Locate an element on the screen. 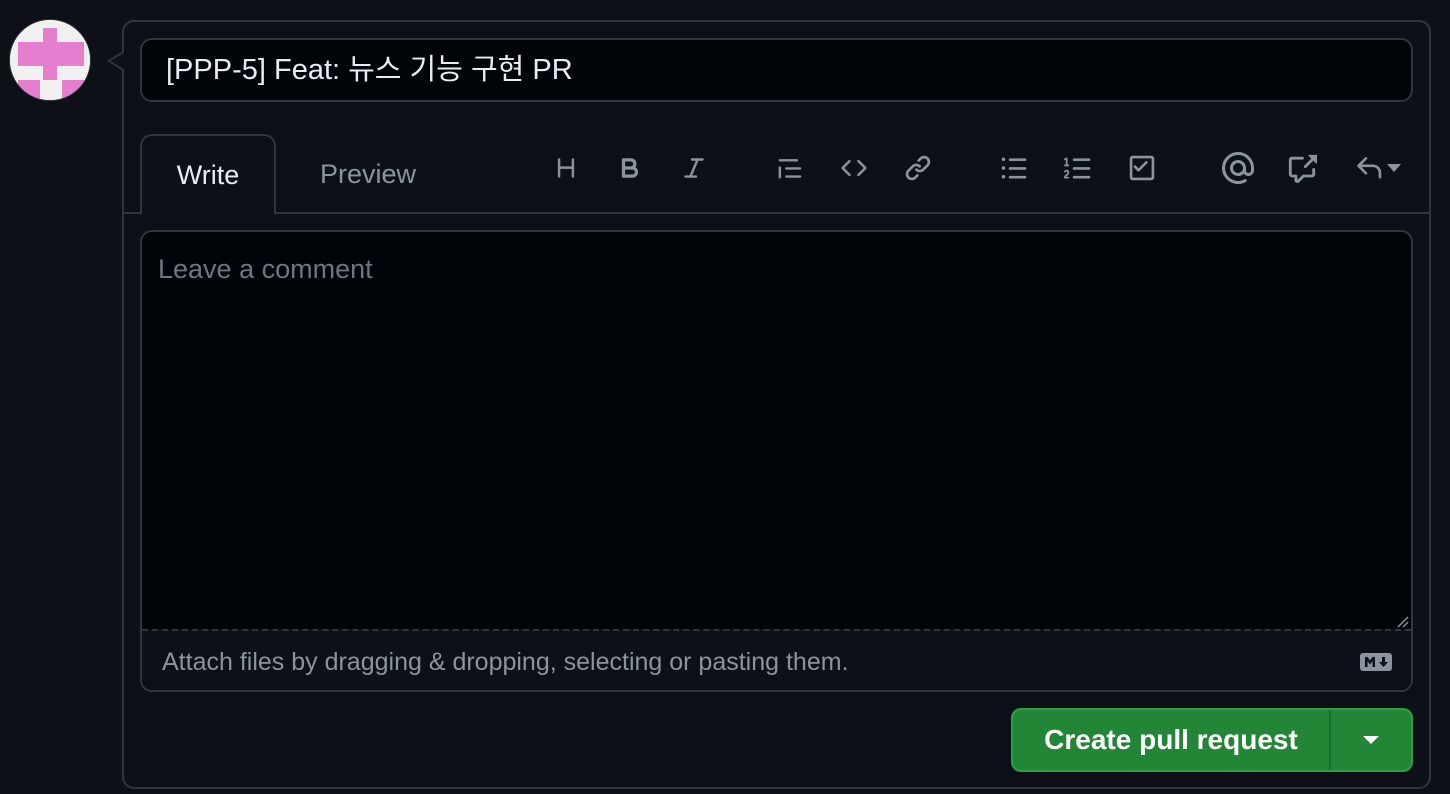 The height and width of the screenshot is (794, 1450). cross-reference-icon is located at coordinates (1302, 168).